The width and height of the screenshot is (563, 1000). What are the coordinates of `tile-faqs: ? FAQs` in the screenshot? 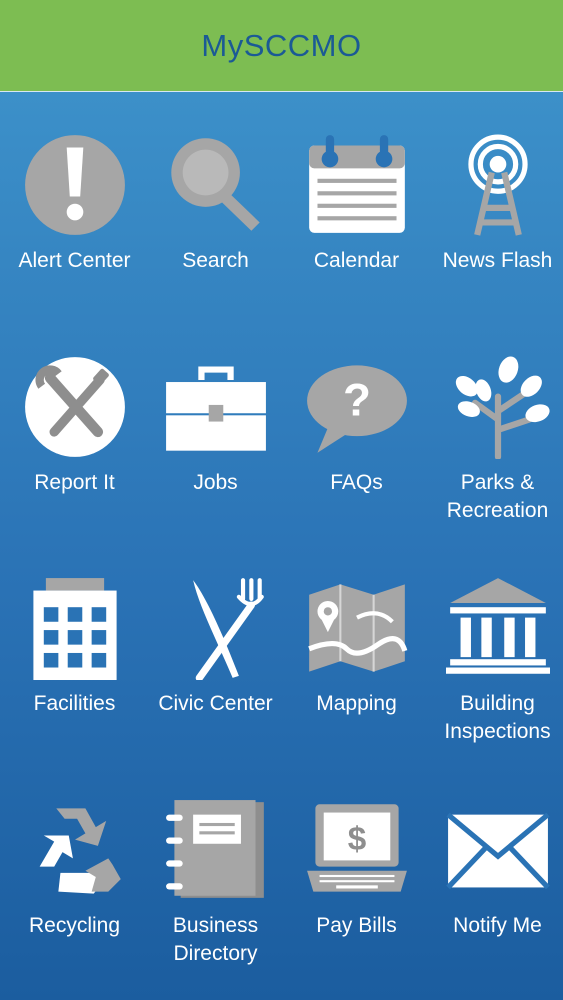 It's located at (356, 424).